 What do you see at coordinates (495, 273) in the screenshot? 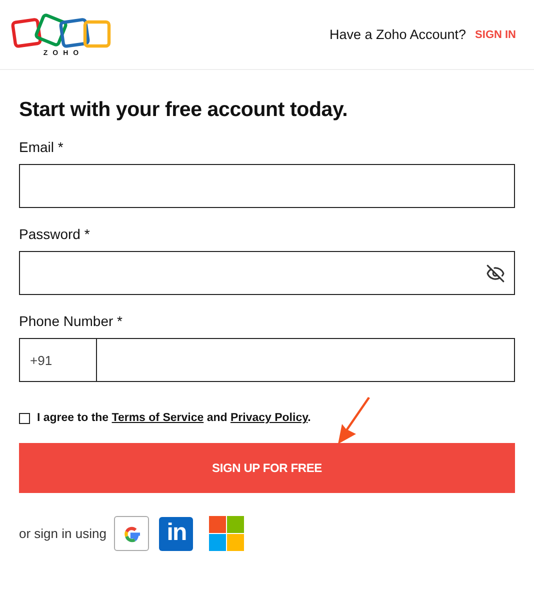
I see `hide-password-icon` at bounding box center [495, 273].